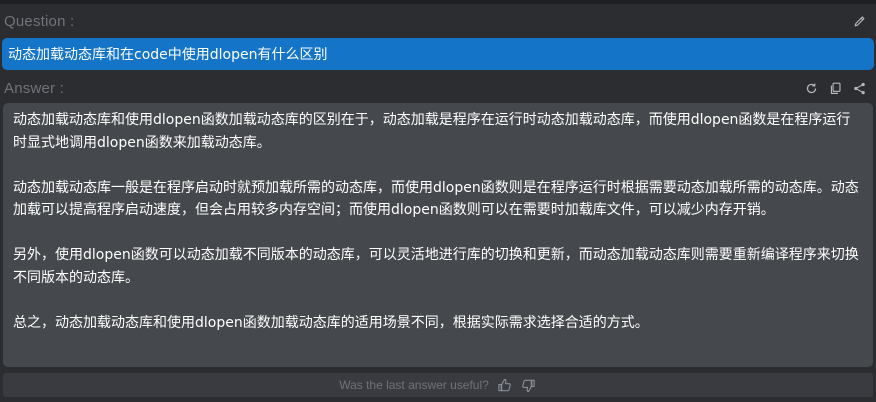  Describe the element at coordinates (438, 2) in the screenshot. I see `top-border` at that location.